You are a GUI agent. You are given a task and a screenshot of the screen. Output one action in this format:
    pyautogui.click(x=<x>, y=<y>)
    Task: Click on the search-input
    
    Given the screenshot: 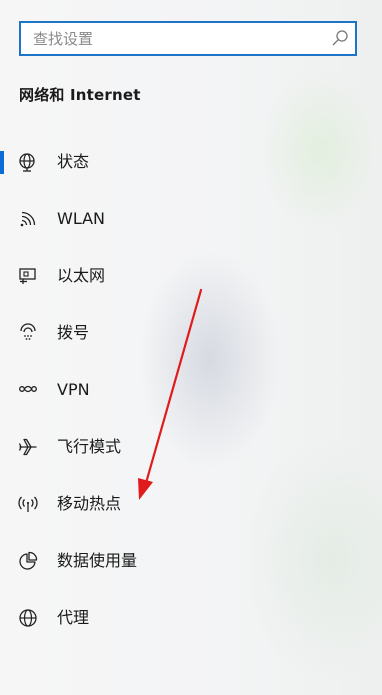 What is the action you would take?
    pyautogui.click(x=177, y=38)
    